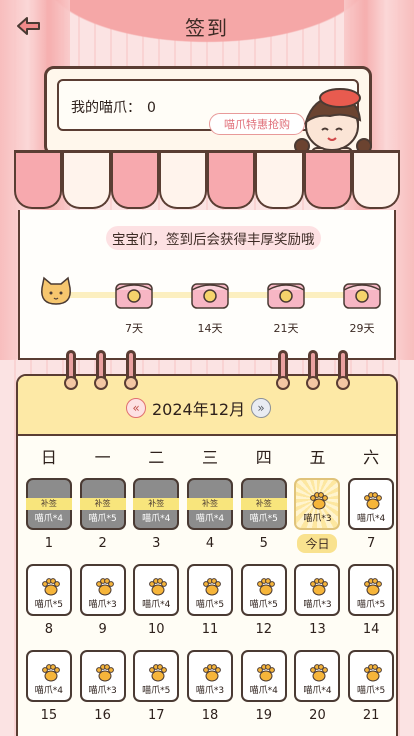 The height and width of the screenshot is (736, 414). What do you see at coordinates (317, 457) in the screenshot?
I see `weekday-label: 五` at bounding box center [317, 457].